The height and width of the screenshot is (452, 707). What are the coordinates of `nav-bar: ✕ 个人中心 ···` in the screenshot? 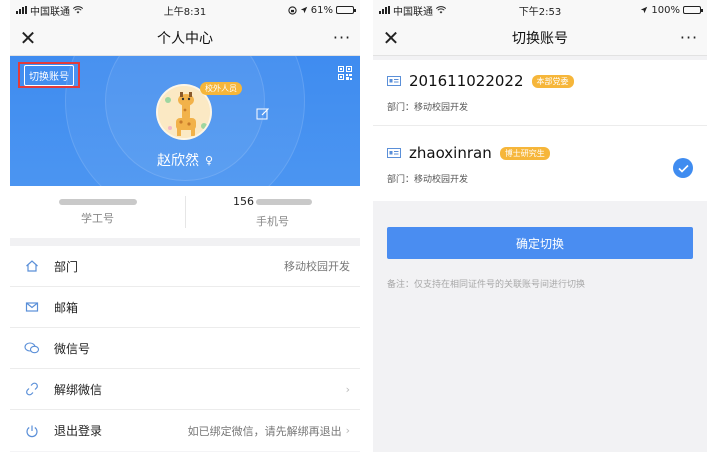 It's located at (185, 38).